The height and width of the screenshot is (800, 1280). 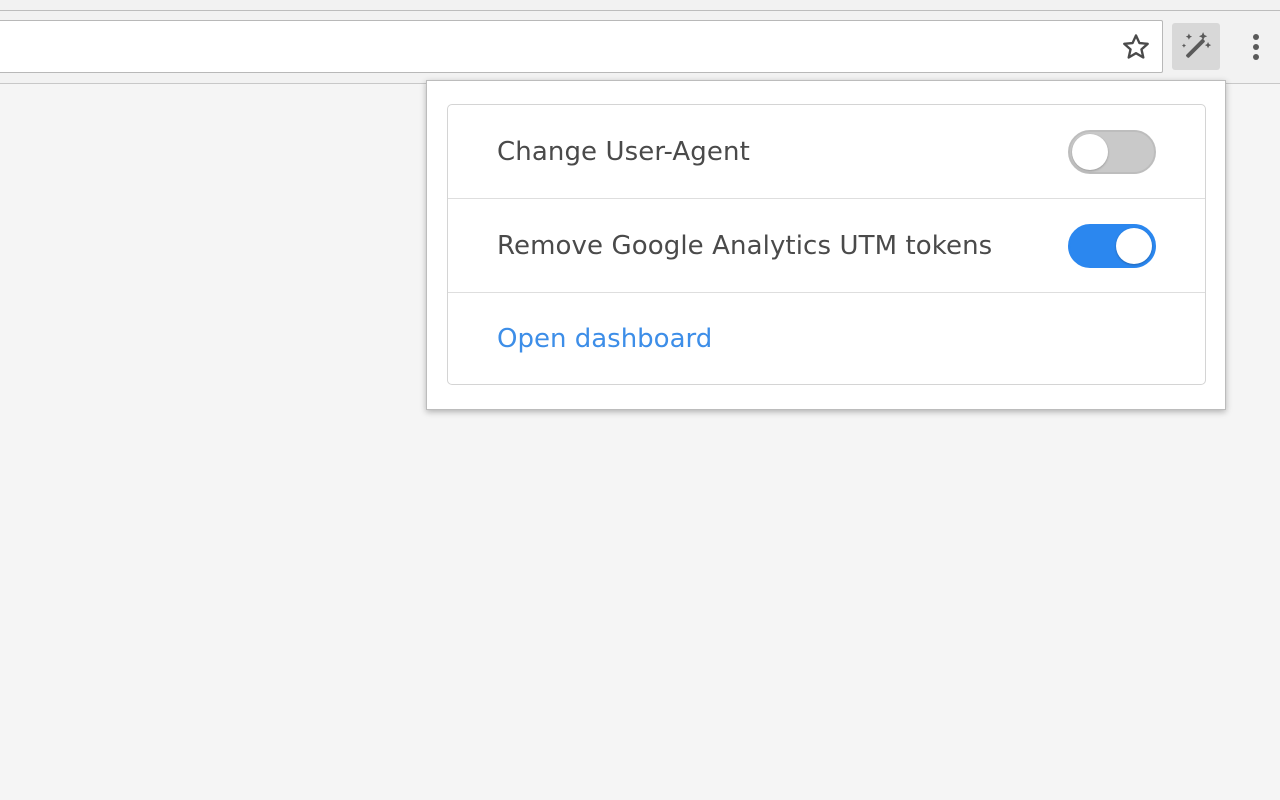 I want to click on vertical-dots-icon, so click(x=1256, y=47).